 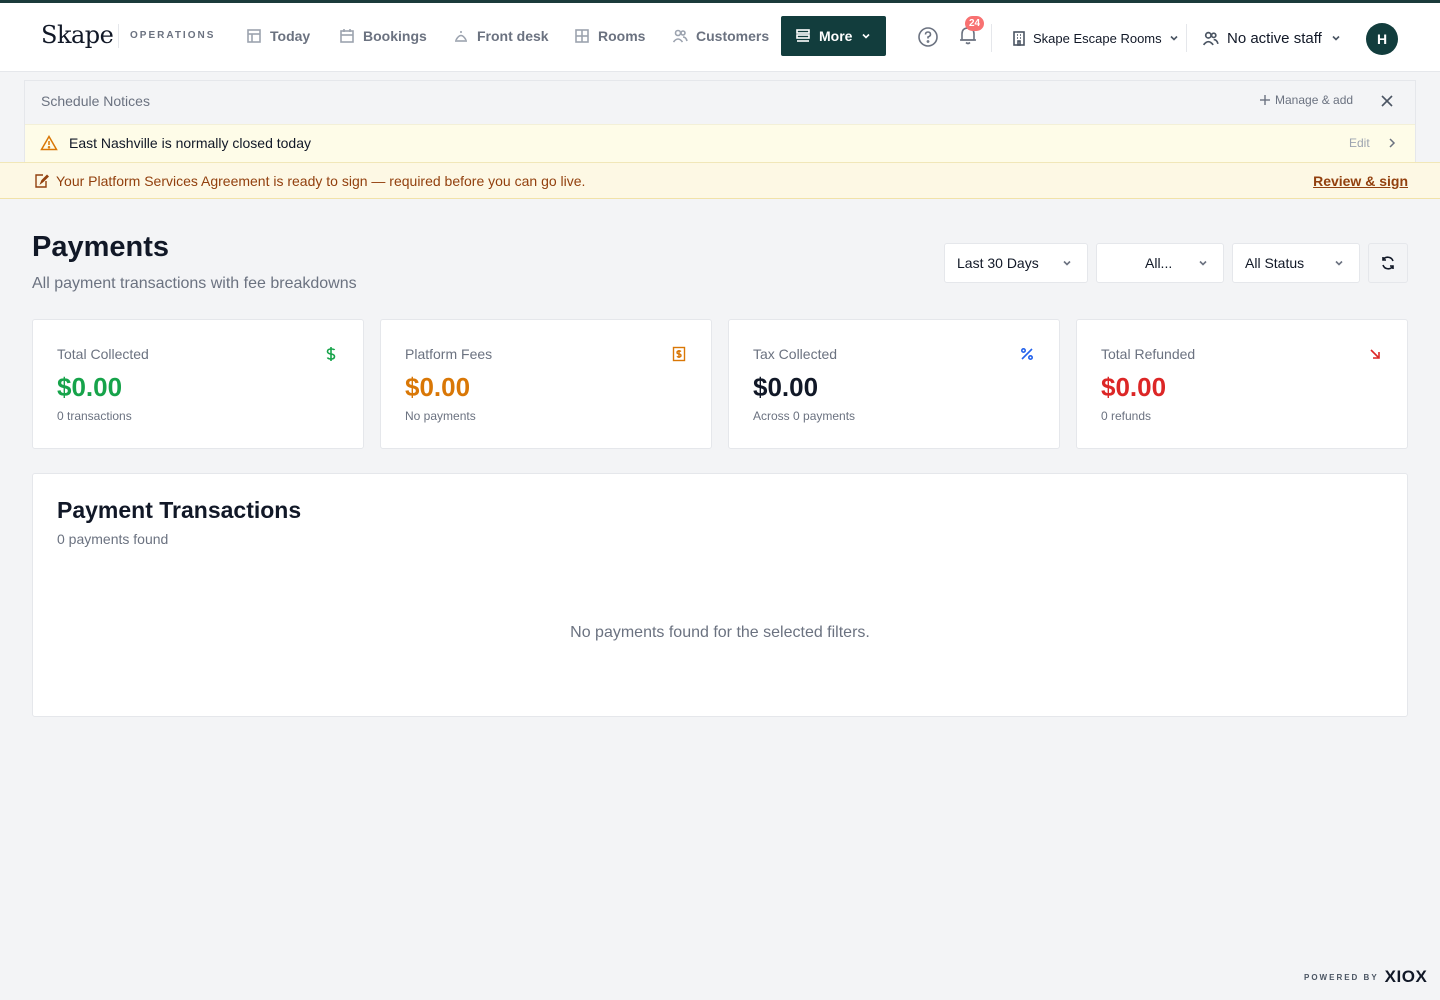 What do you see at coordinates (49, 143) in the screenshot?
I see `warning-icon` at bounding box center [49, 143].